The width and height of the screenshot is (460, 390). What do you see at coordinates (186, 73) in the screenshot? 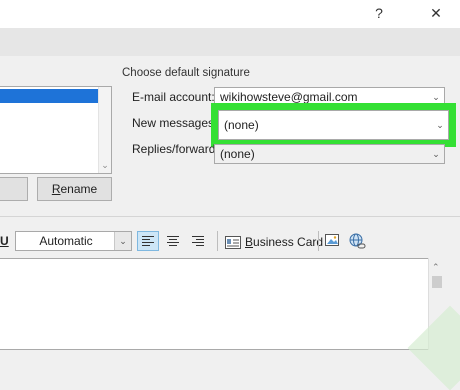
I see `default-signature-group-label: Choose default signature` at bounding box center [186, 73].